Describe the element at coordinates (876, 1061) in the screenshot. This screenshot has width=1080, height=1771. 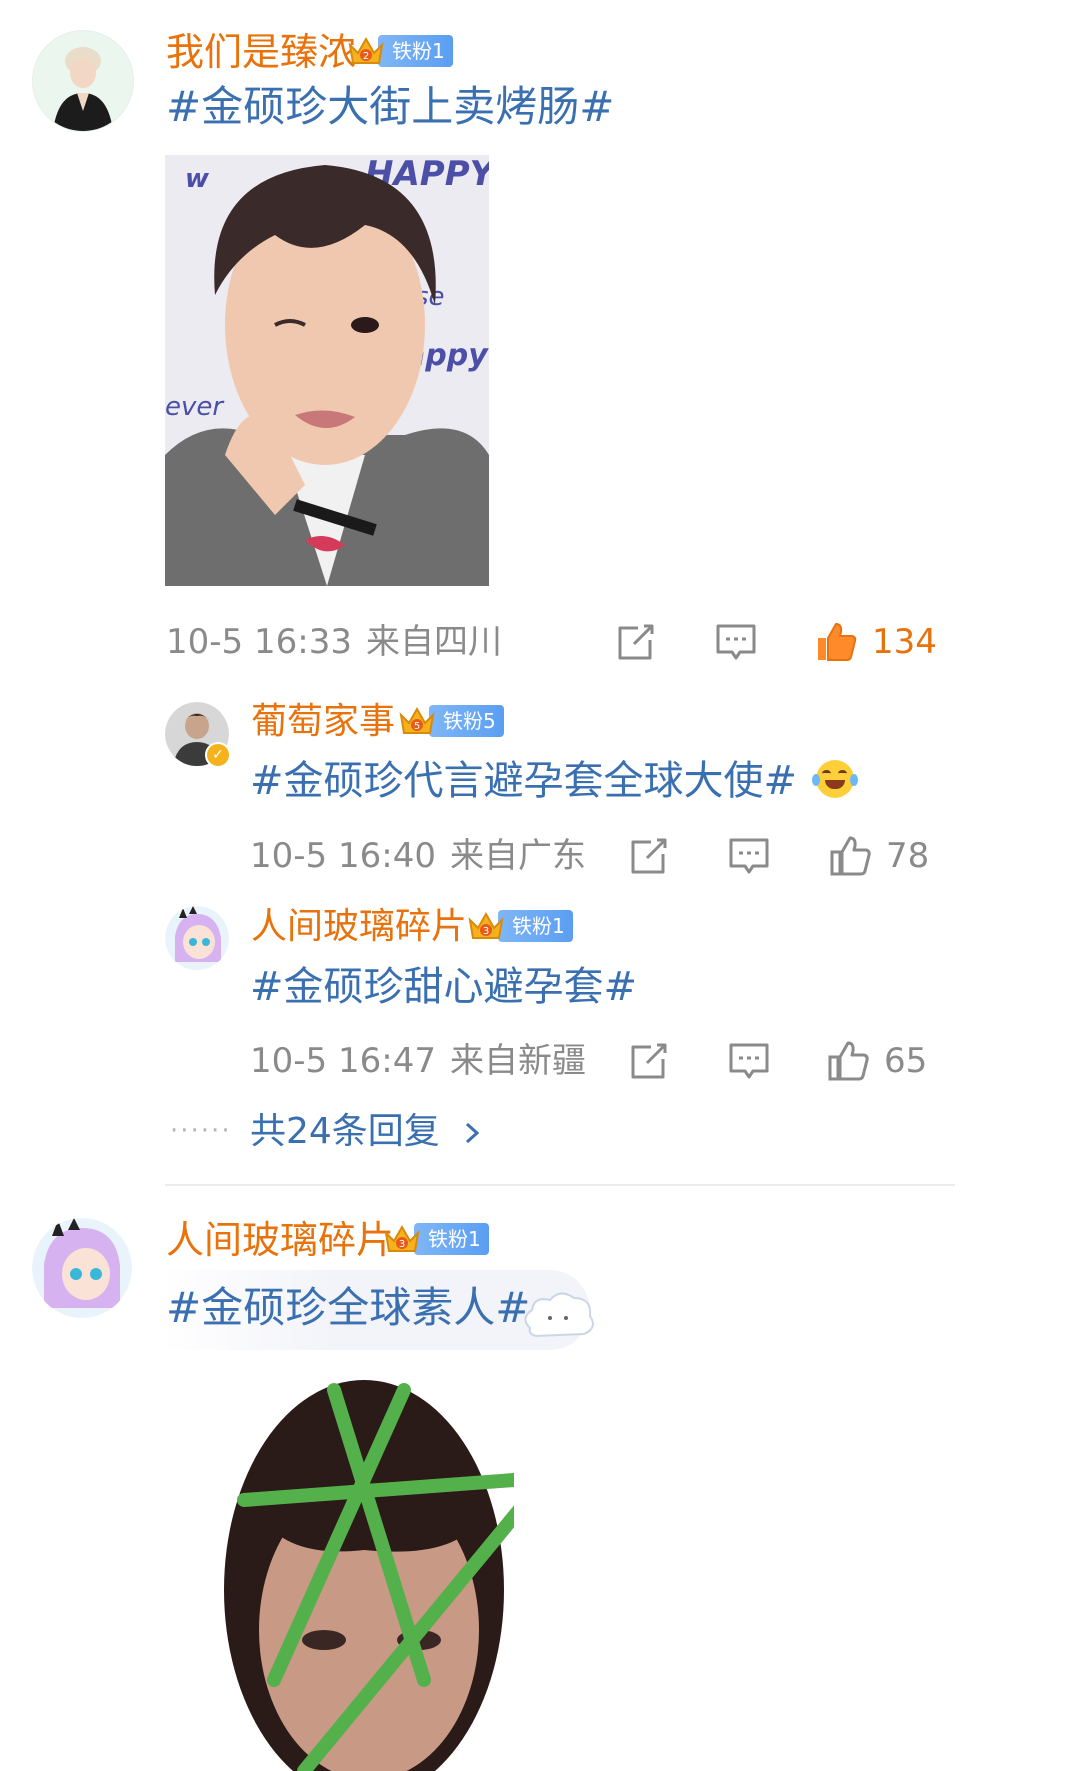
I see `like-button: 65` at that location.